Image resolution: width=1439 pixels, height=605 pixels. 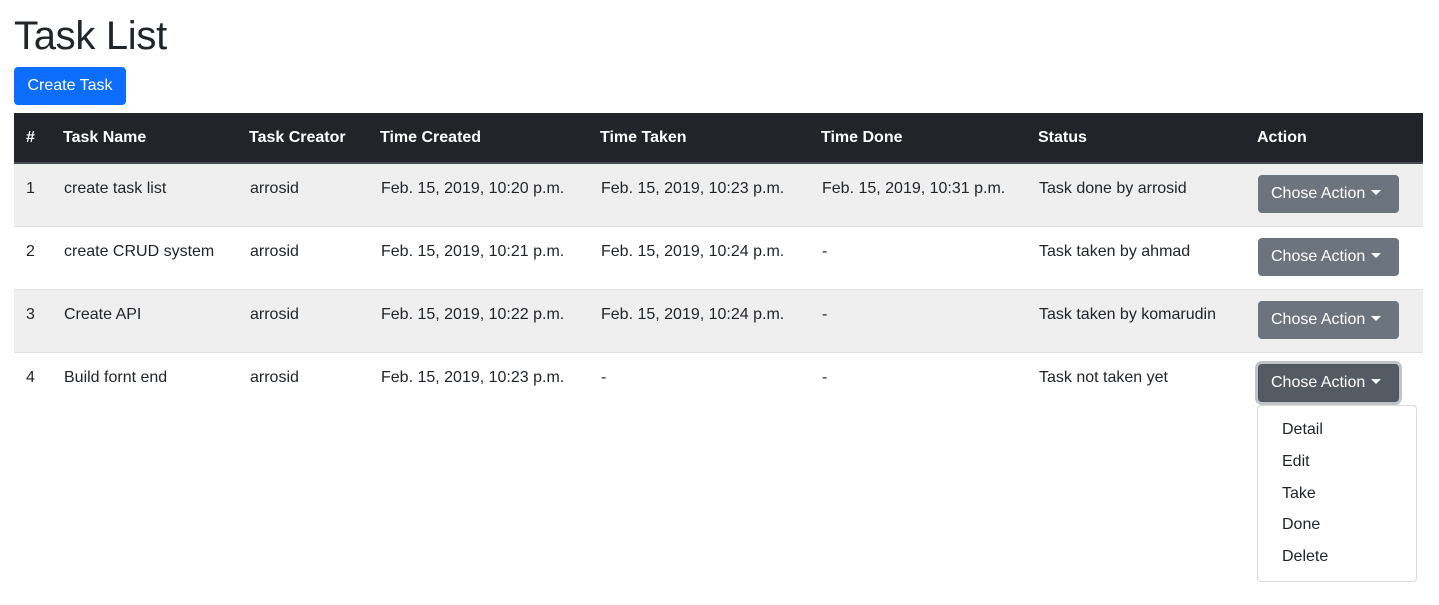 What do you see at coordinates (1115, 251) in the screenshot?
I see `cell-status: Task taken by ahmad` at bounding box center [1115, 251].